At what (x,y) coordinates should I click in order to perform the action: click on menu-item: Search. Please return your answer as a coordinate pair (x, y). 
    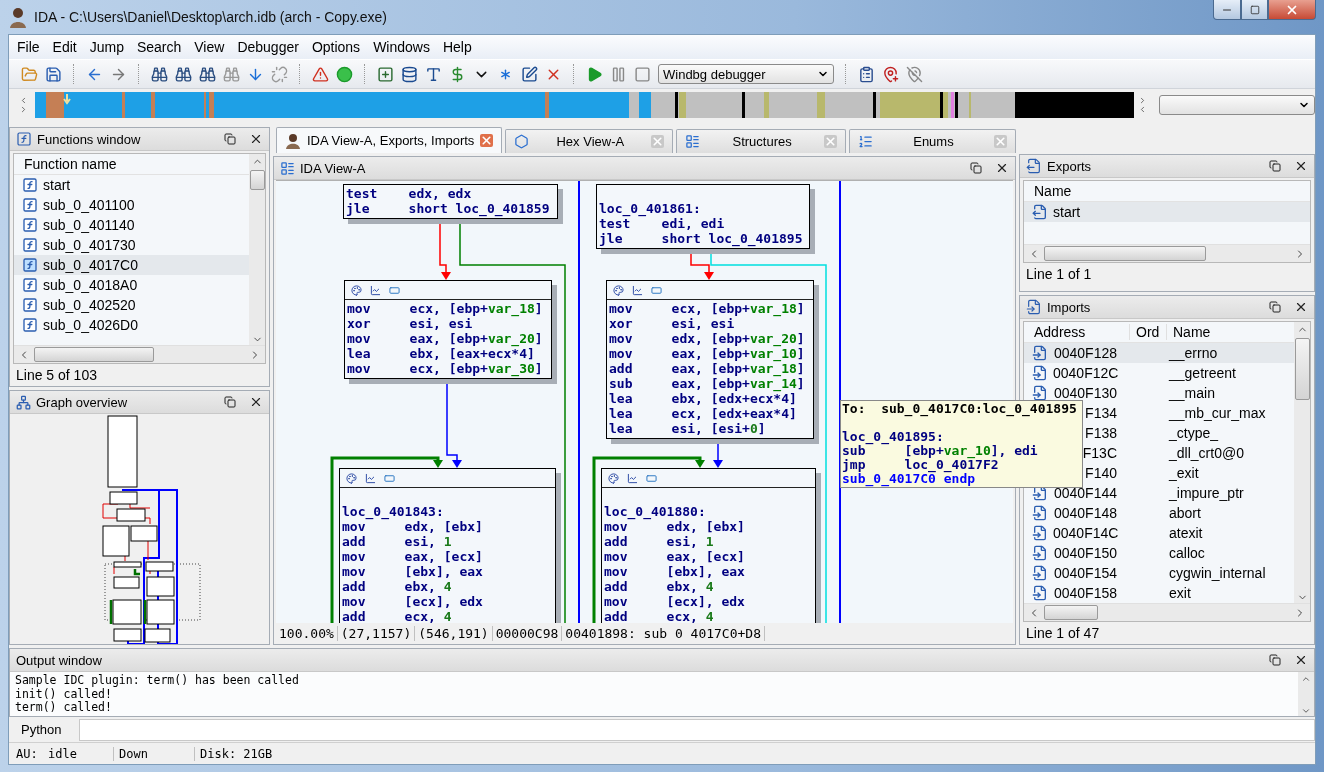
    Looking at the image, I should click on (159, 47).